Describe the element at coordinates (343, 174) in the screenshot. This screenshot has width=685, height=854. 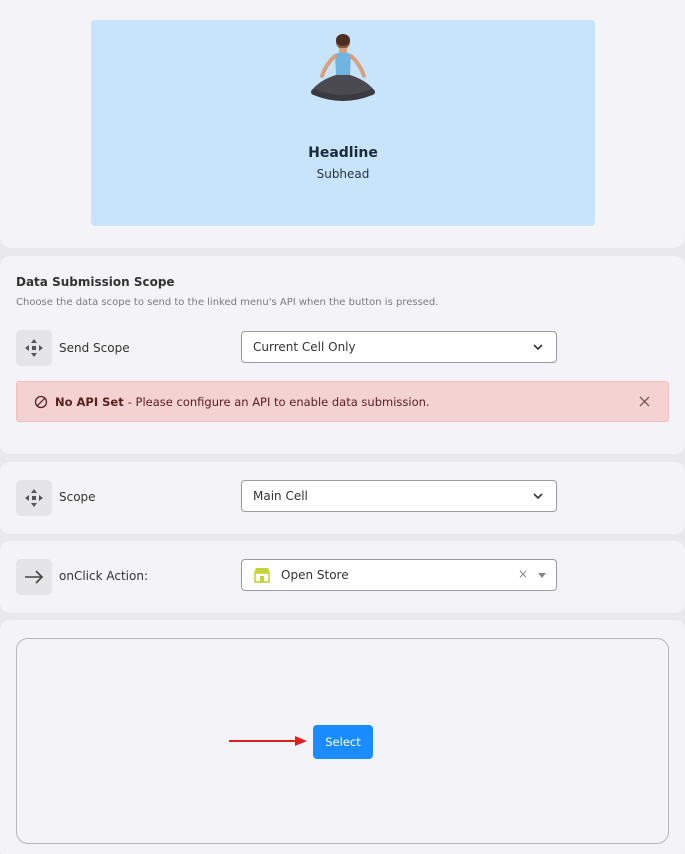
I see `subhead: Subhead` at that location.